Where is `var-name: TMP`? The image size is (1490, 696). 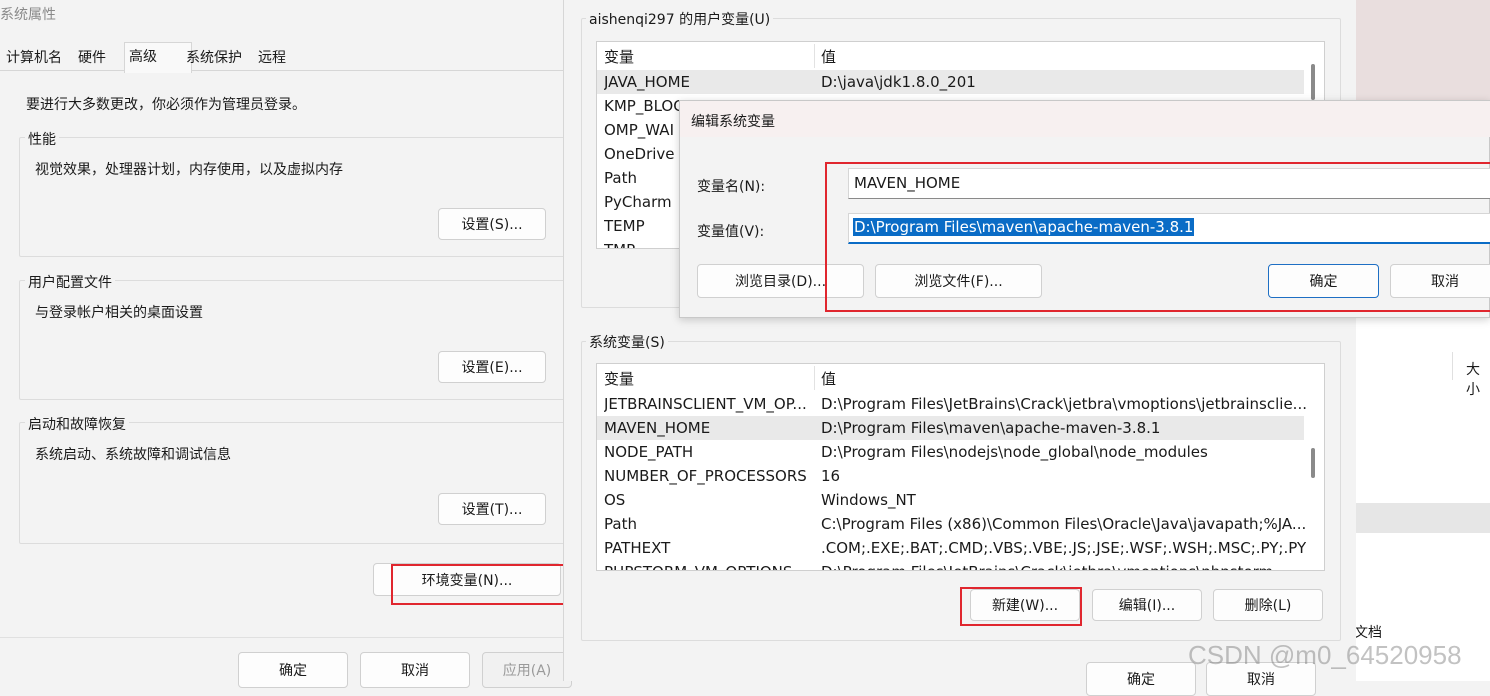
var-name: TMP is located at coordinates (619, 243).